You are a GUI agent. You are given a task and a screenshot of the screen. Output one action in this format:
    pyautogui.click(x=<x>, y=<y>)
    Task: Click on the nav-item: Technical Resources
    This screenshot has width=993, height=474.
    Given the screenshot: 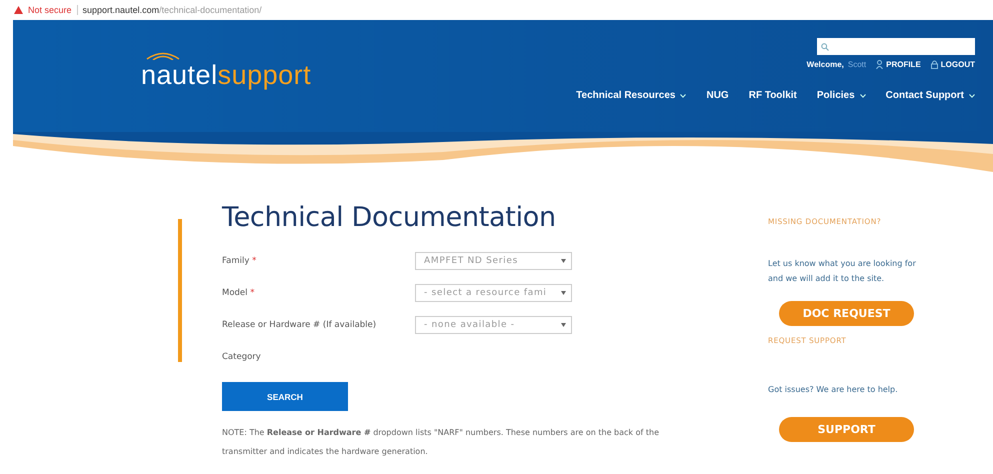 What is the action you would take?
    pyautogui.click(x=631, y=95)
    